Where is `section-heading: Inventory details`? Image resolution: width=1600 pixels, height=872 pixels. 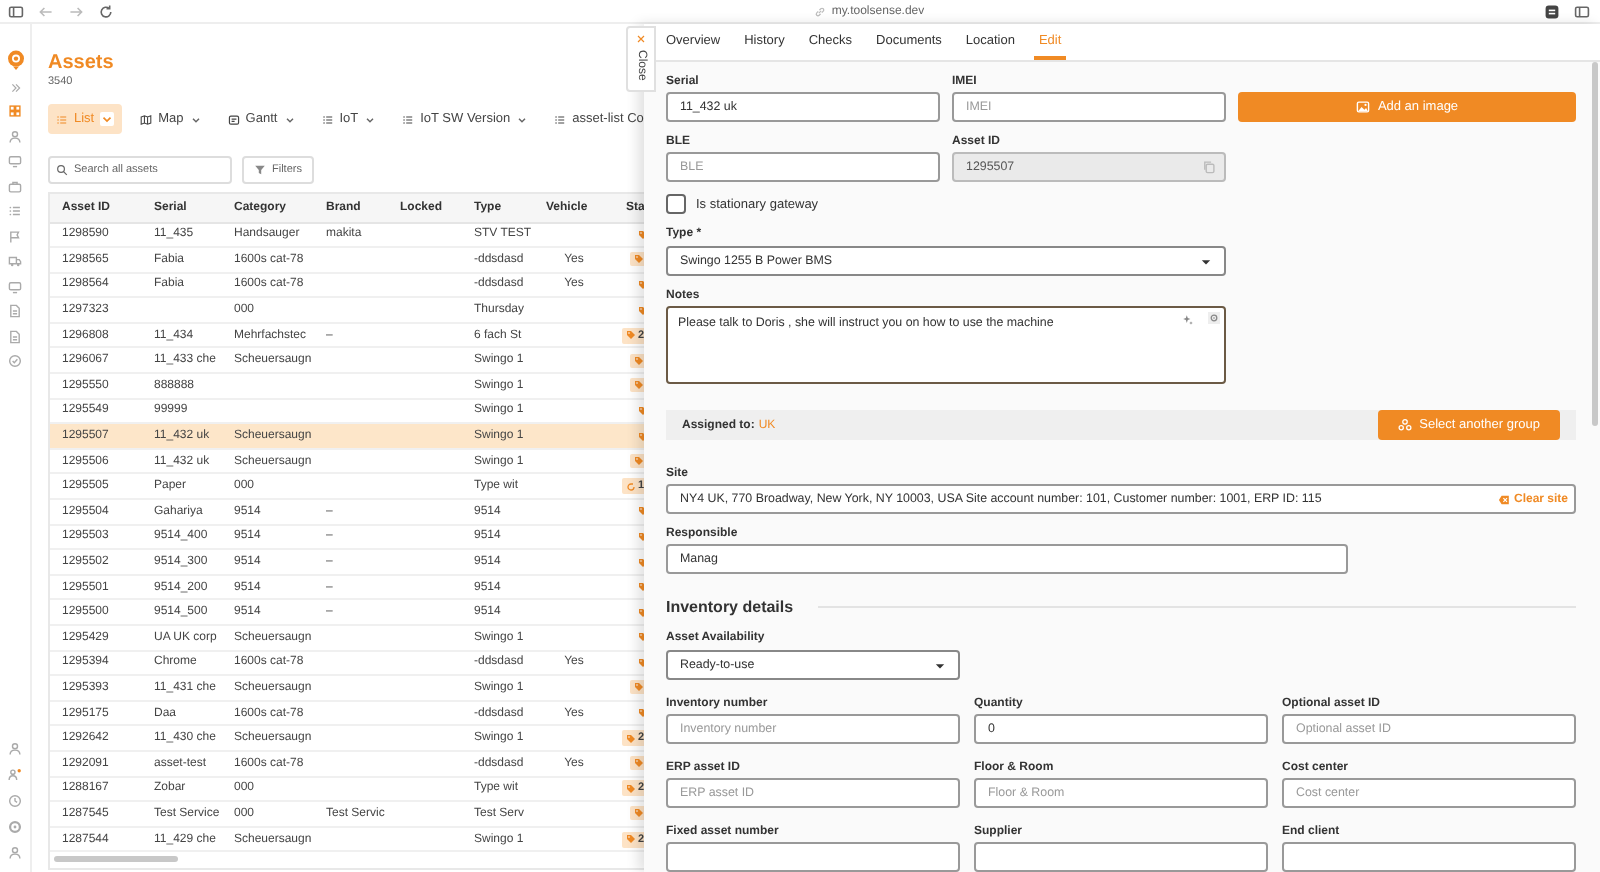
section-heading: Inventory details is located at coordinates (730, 607).